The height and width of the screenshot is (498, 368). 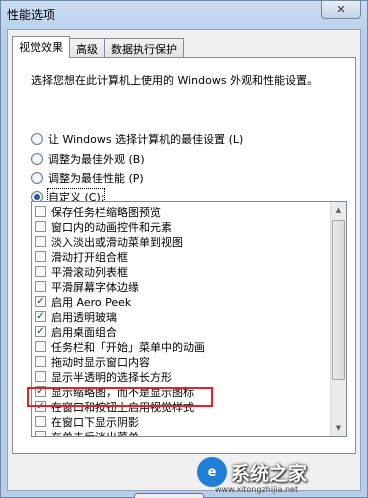 I want to click on scroll-down-icon: ▼, so click(x=338, y=428).